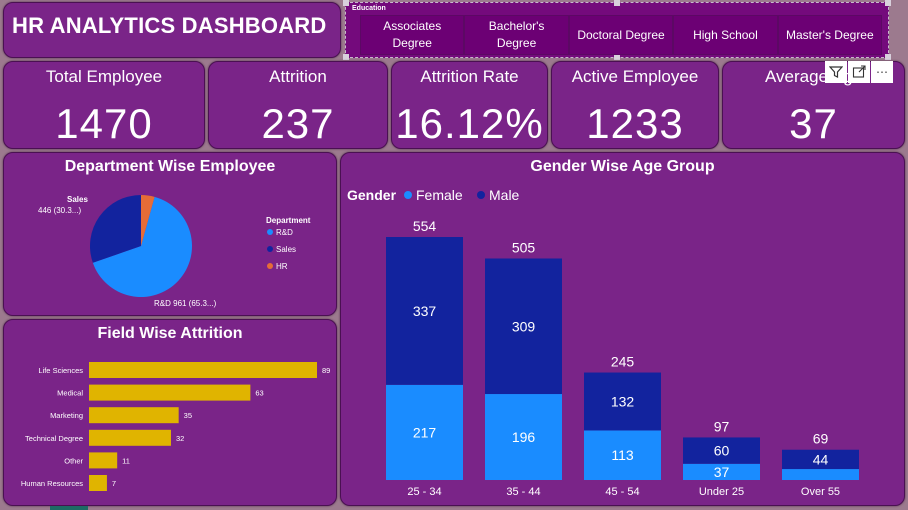 The width and height of the screenshot is (908, 510). What do you see at coordinates (114, 483) in the screenshot?
I see `data-label: 7` at bounding box center [114, 483].